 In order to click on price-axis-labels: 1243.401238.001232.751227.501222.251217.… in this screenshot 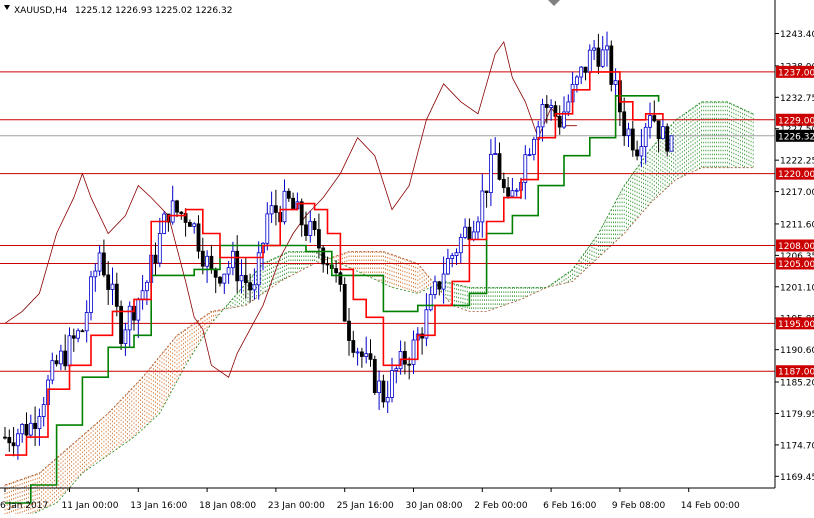, I will do `click(794, 256)`.